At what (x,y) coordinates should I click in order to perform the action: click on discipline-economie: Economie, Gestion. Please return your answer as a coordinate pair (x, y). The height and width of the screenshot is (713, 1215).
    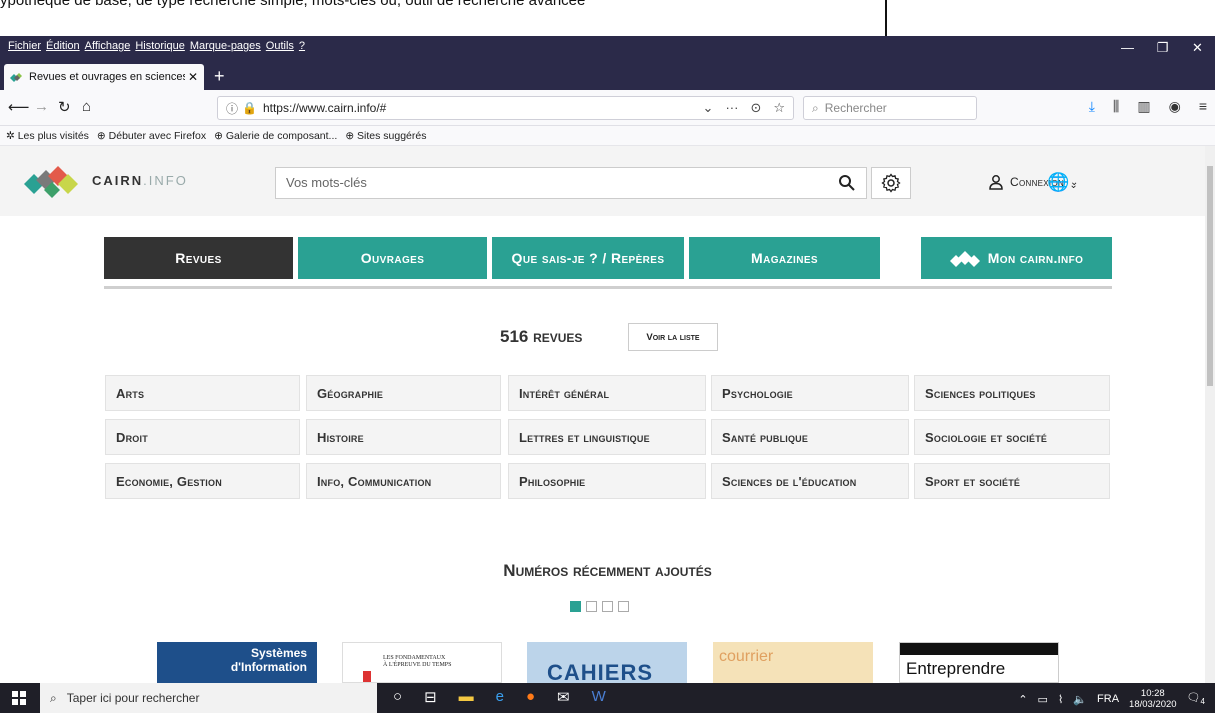
    Looking at the image, I should click on (202, 481).